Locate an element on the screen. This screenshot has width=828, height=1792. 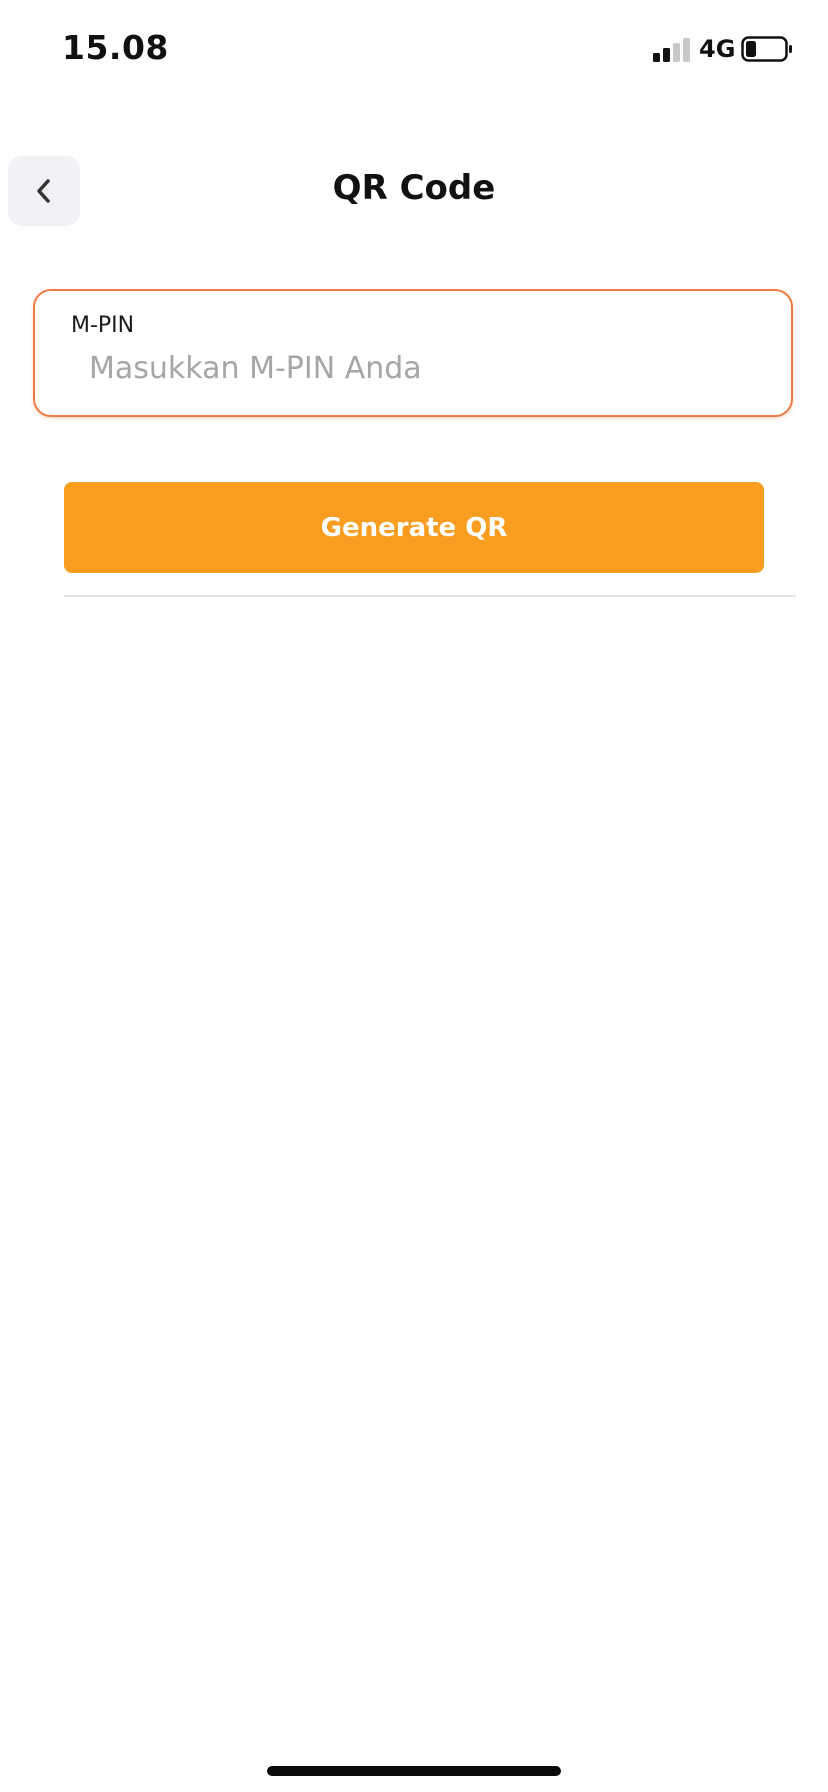
network-type: 4G is located at coordinates (717, 49).